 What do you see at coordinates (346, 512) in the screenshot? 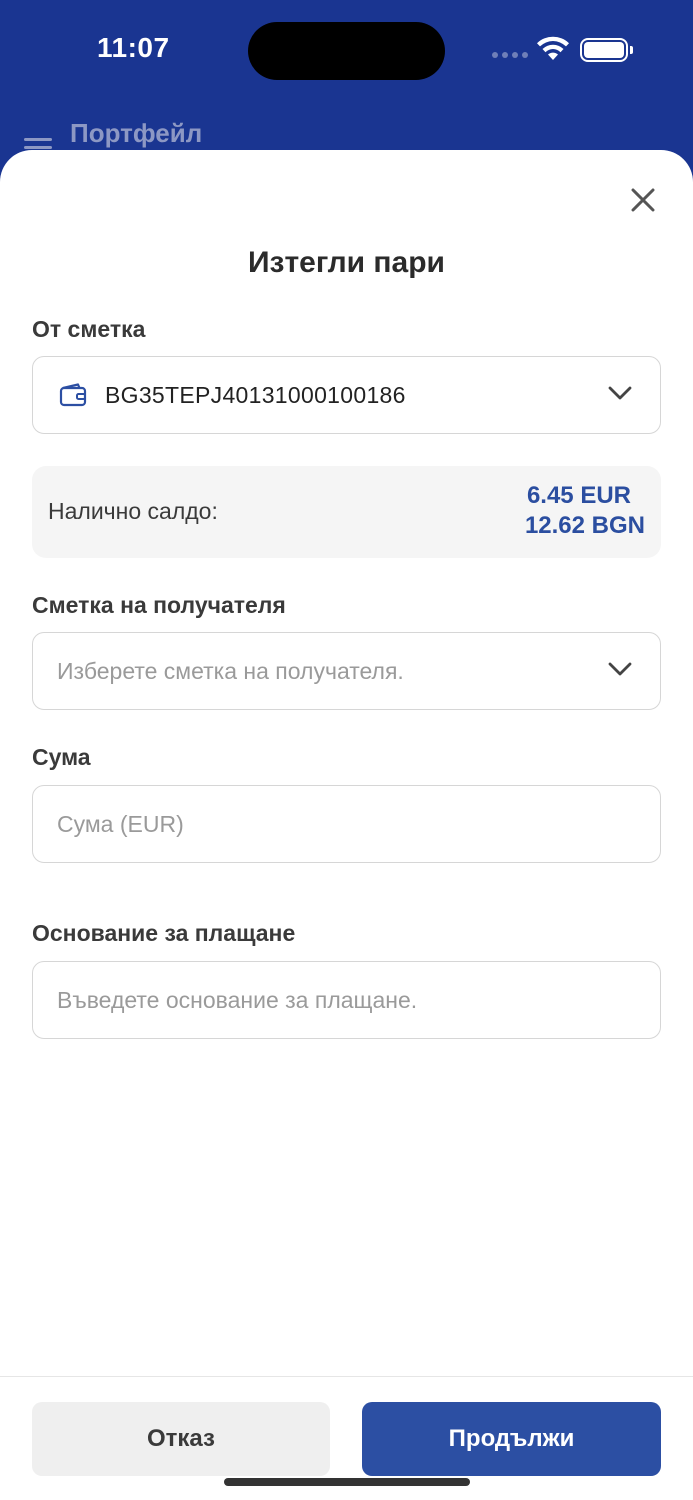
I see `available-balance-box: Налично салдо: 6.45 EUR 12.62 BGN` at bounding box center [346, 512].